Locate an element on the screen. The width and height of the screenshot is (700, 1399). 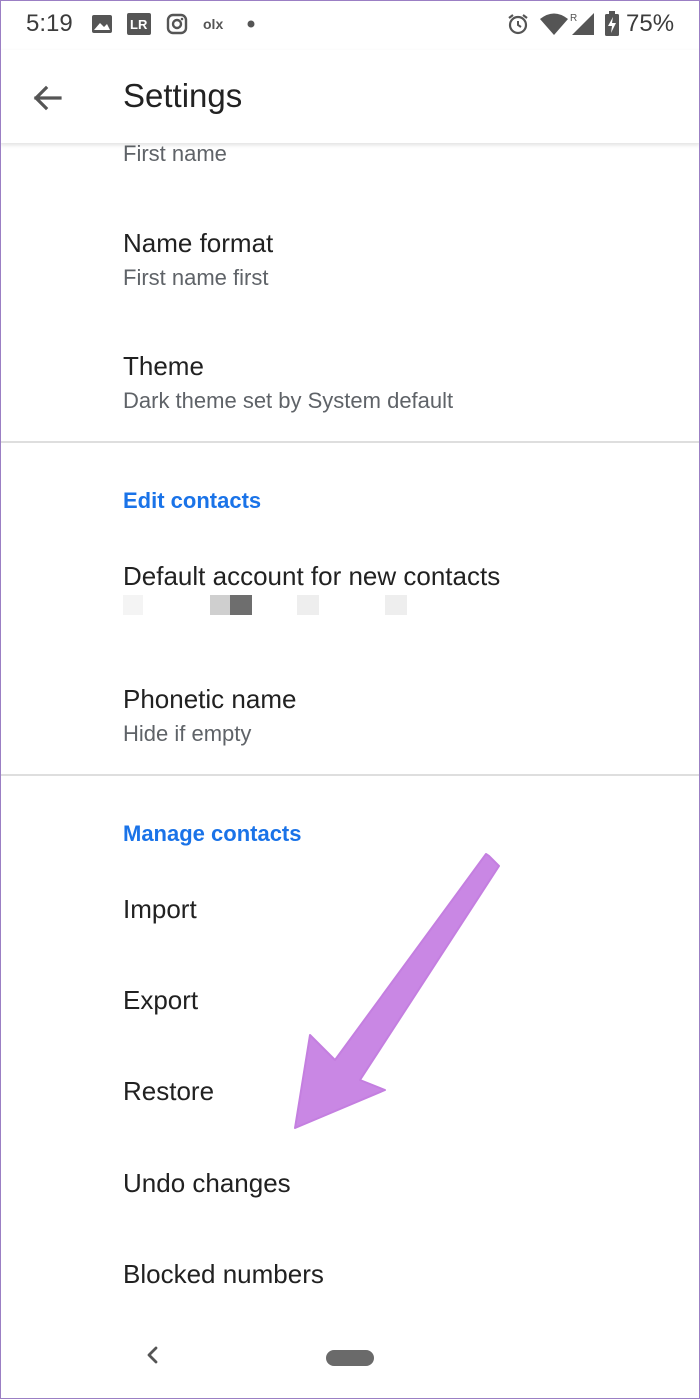
setting-title-theme: Theme is located at coordinates (163, 366).